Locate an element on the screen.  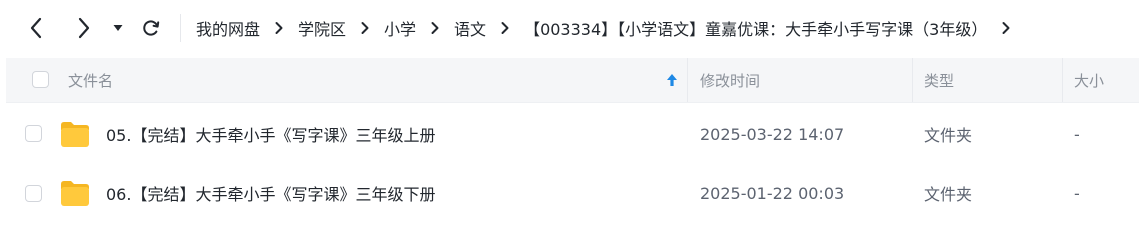
sort-up-arrow-icon is located at coordinates (672, 80).